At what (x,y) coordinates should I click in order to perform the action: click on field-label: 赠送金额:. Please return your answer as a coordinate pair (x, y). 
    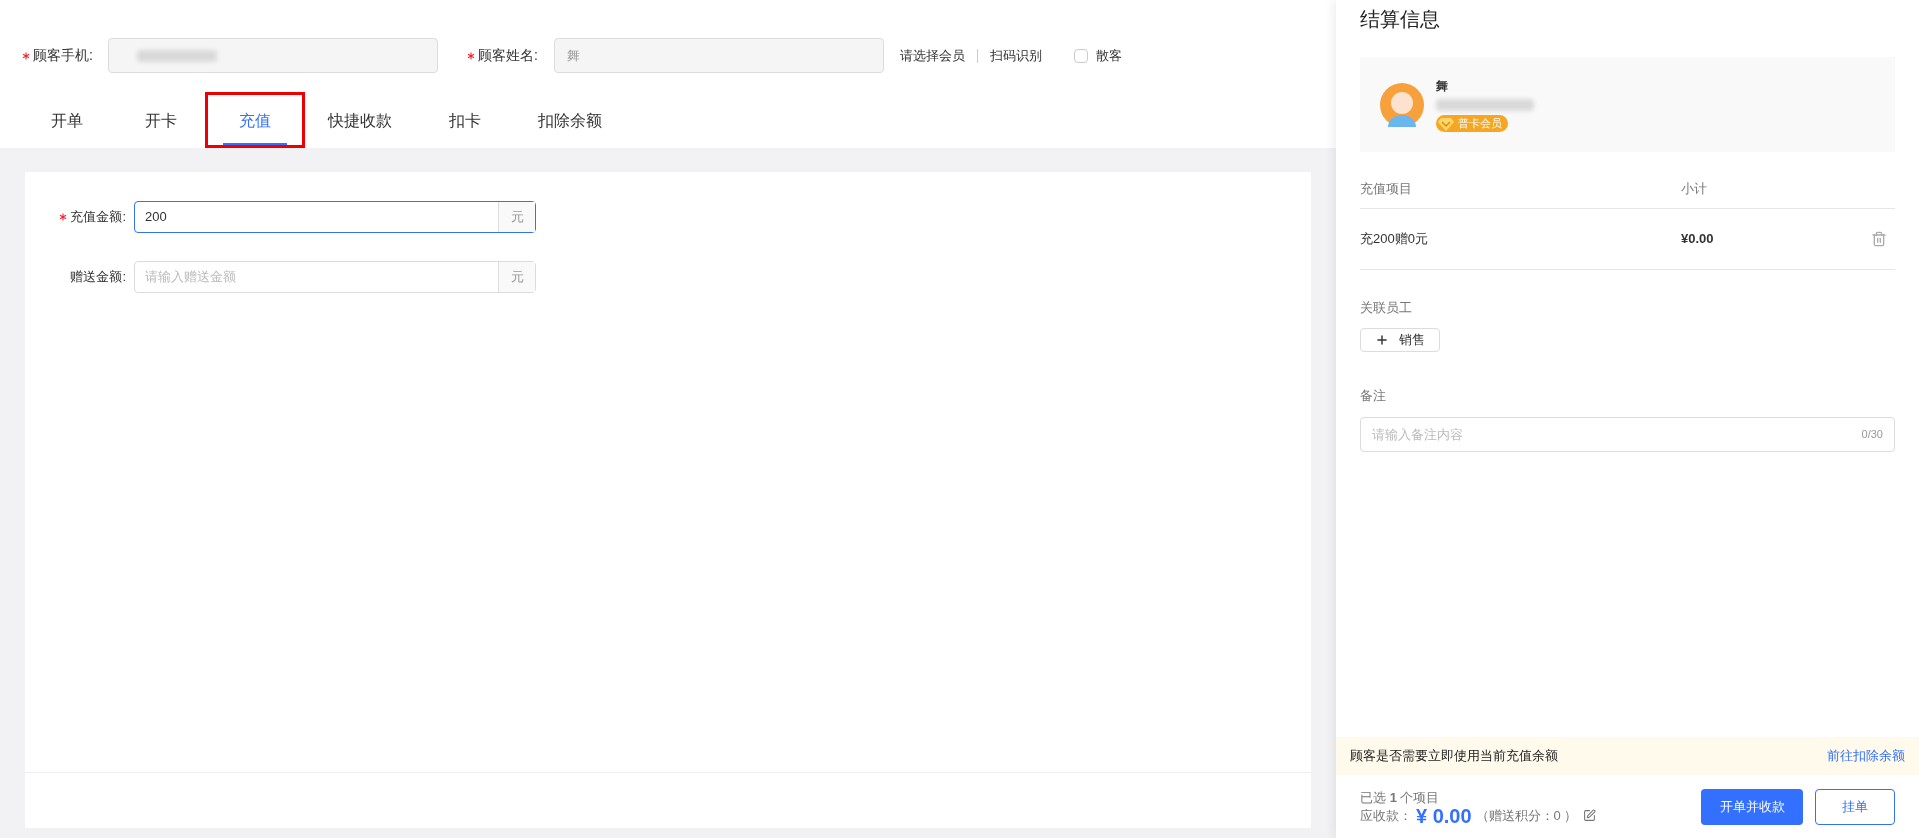
    Looking at the image, I should click on (98, 277).